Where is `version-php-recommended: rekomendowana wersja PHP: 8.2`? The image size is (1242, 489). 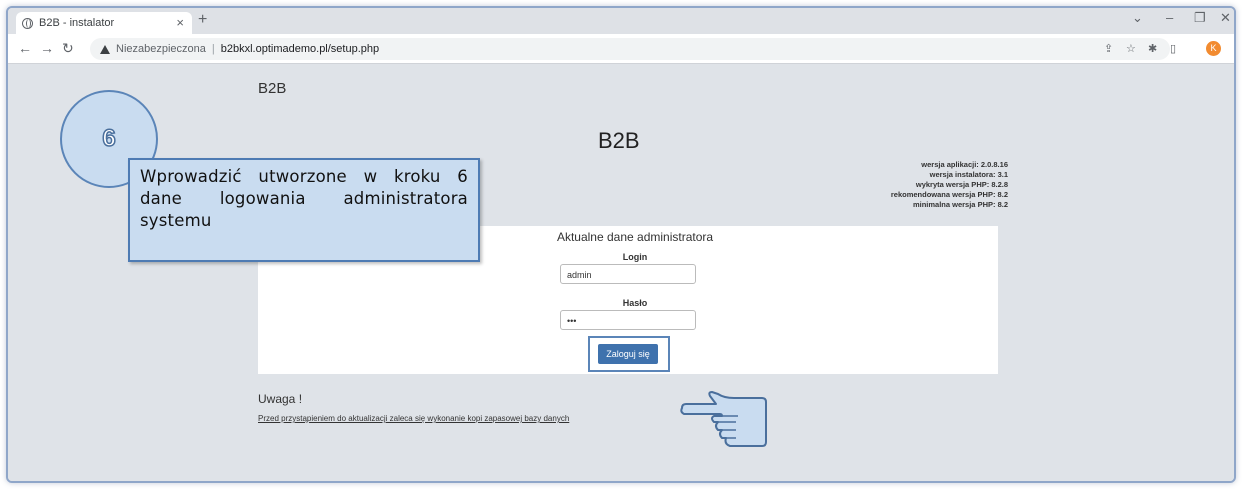 version-php-recommended: rekomendowana wersja PHP: 8.2 is located at coordinates (949, 194).